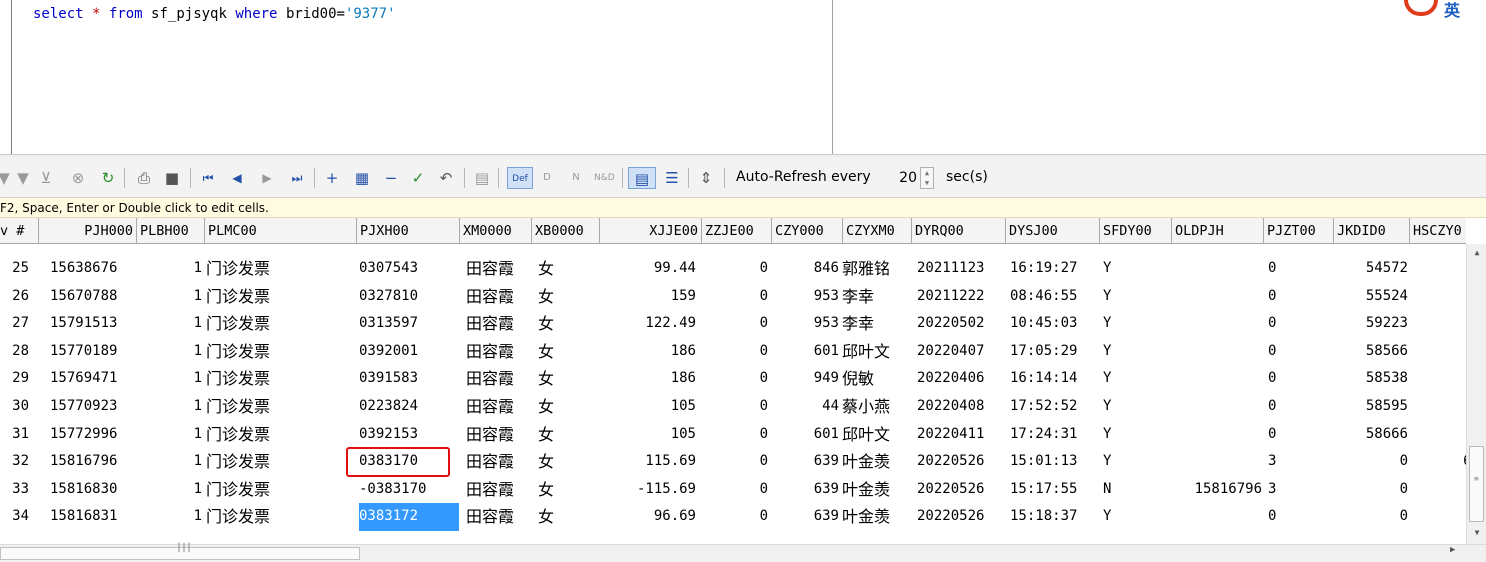  What do you see at coordinates (281, 231) in the screenshot?
I see `column-header: PLMC00` at bounding box center [281, 231].